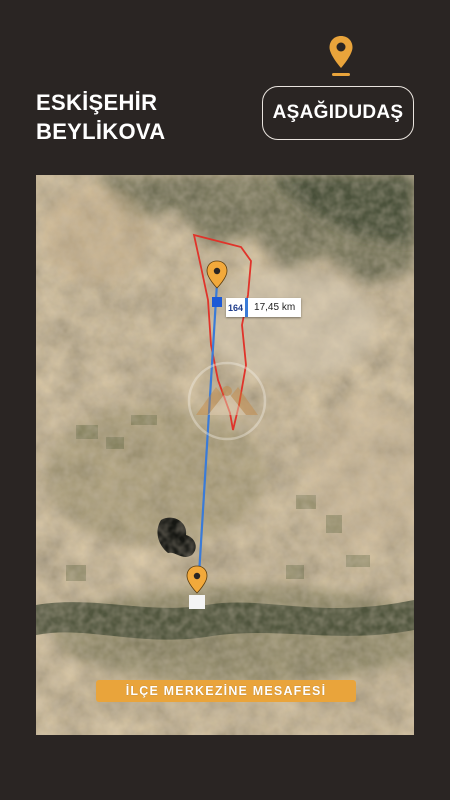 This screenshot has width=450, height=800. Describe the element at coordinates (217, 302) in the screenshot. I see `start-marker` at that location.